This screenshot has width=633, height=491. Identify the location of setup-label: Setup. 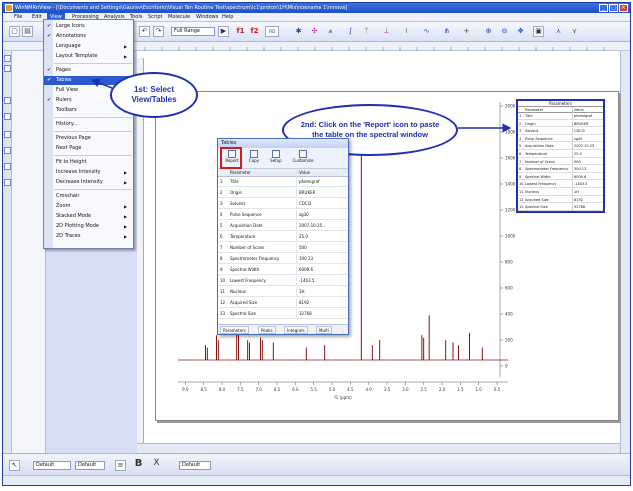
(276, 160).